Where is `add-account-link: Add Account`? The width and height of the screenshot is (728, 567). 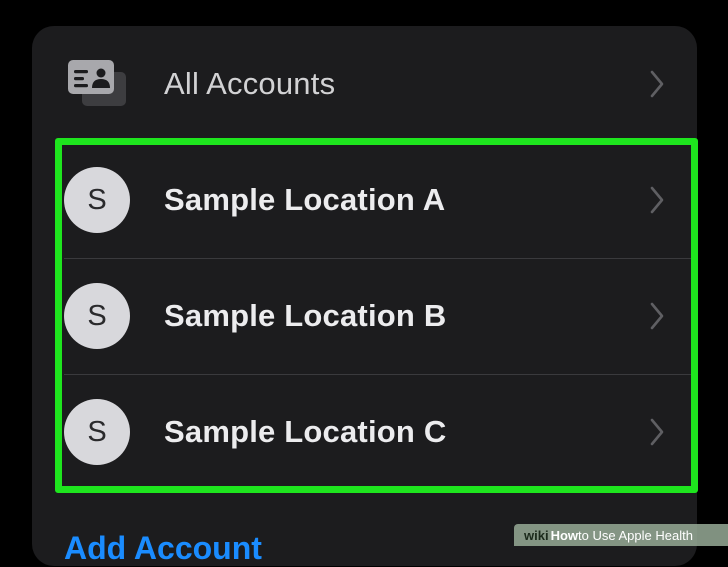 add-account-link: Add Account is located at coordinates (163, 548).